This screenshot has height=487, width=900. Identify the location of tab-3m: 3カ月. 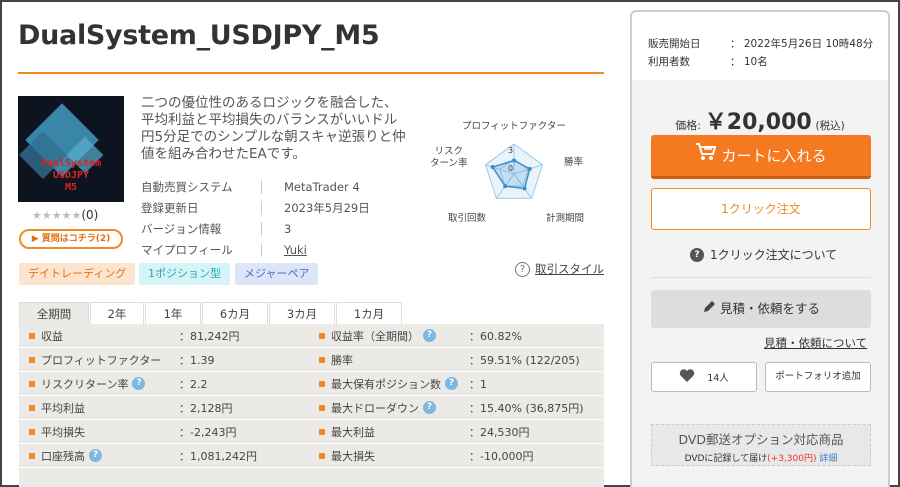
(302, 313).